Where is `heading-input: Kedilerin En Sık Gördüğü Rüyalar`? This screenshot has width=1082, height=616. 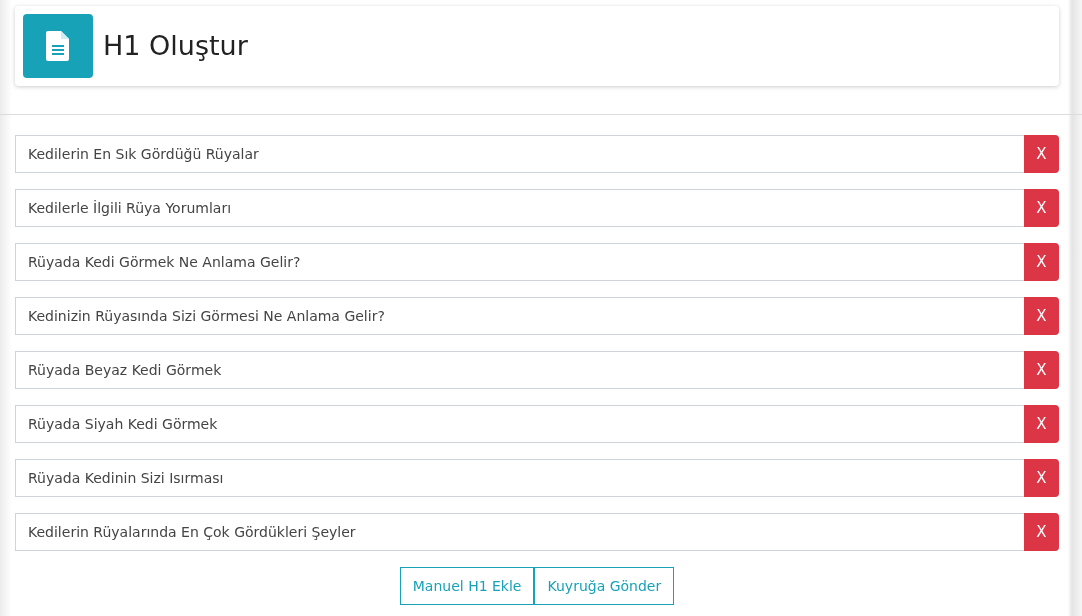 heading-input: Kedilerin En Sık Gördüğü Rüyalar is located at coordinates (519, 154).